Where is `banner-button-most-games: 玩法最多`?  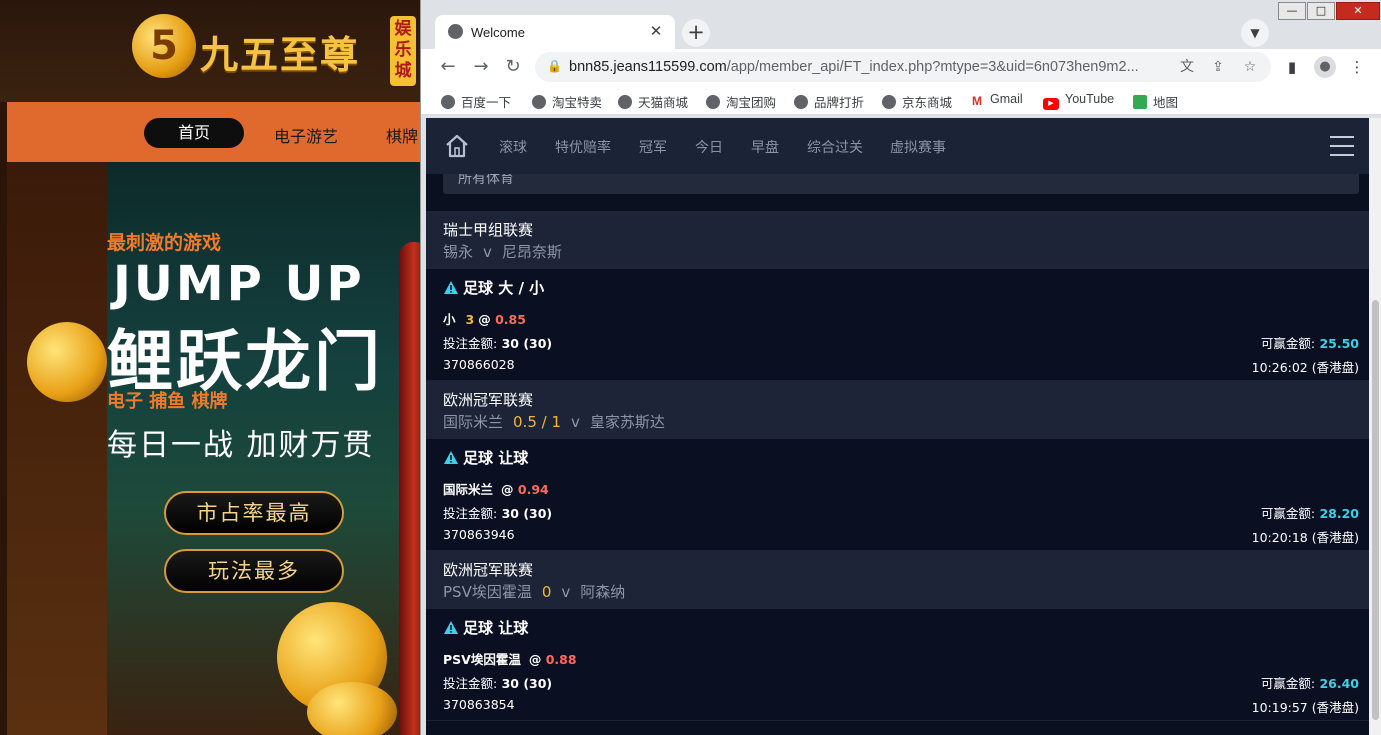 banner-button-most-games: 玩法最多 is located at coordinates (254, 571).